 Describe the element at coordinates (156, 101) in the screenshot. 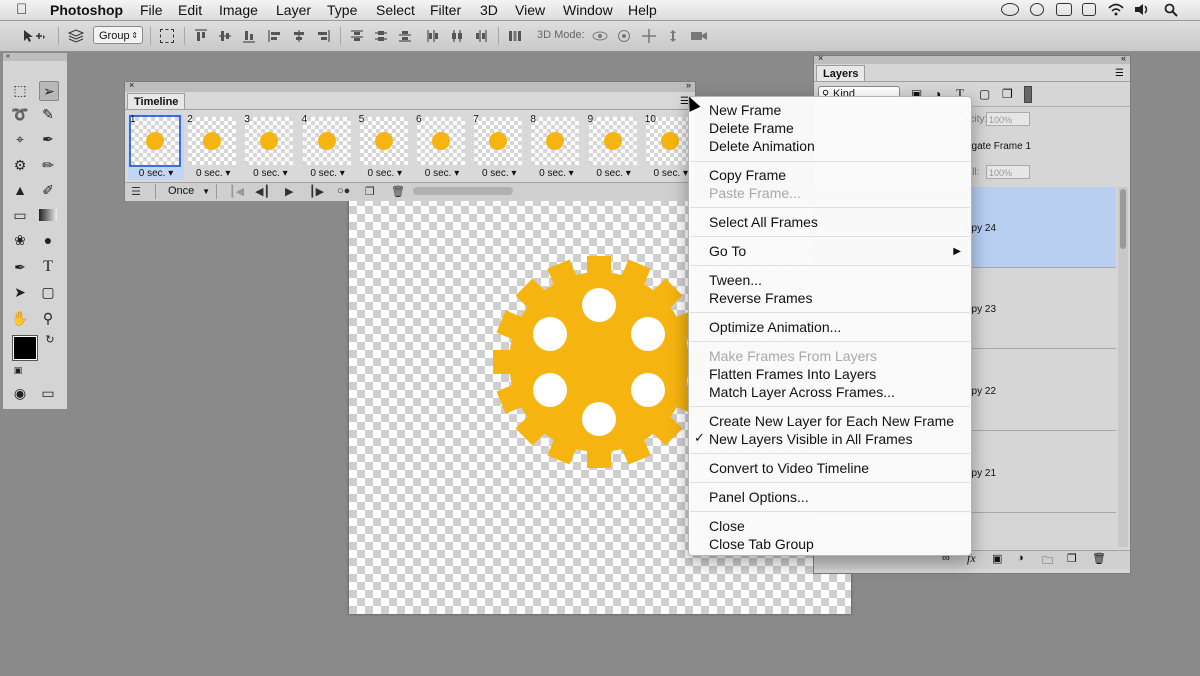

I see `tab-timeline: Timeline` at that location.